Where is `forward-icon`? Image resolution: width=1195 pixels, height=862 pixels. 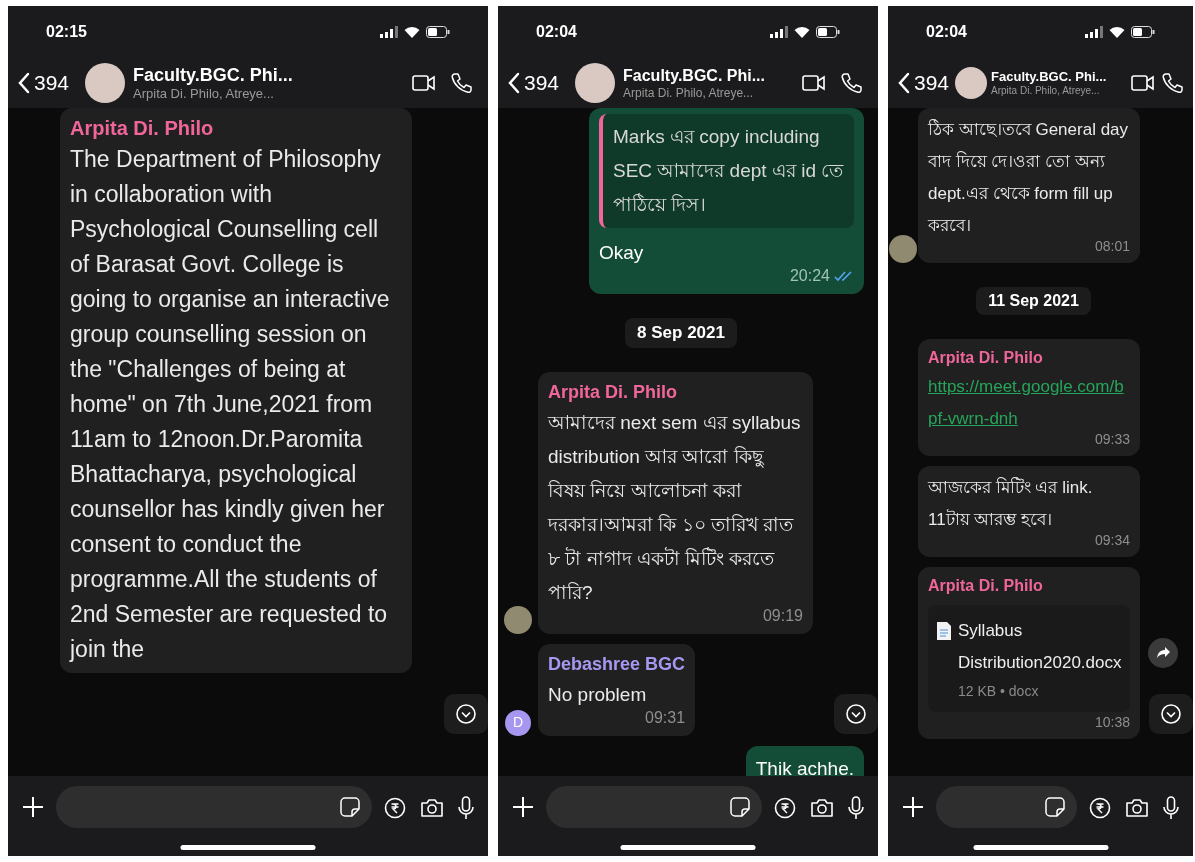 forward-icon is located at coordinates (1163, 653).